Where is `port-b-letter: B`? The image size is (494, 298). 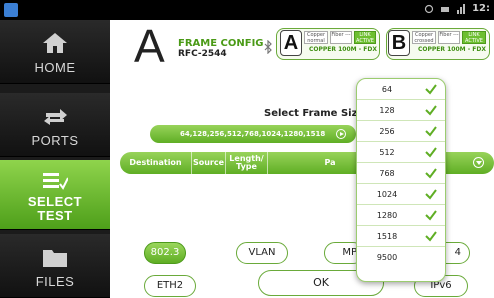
port-b-letter: B is located at coordinates (399, 43).